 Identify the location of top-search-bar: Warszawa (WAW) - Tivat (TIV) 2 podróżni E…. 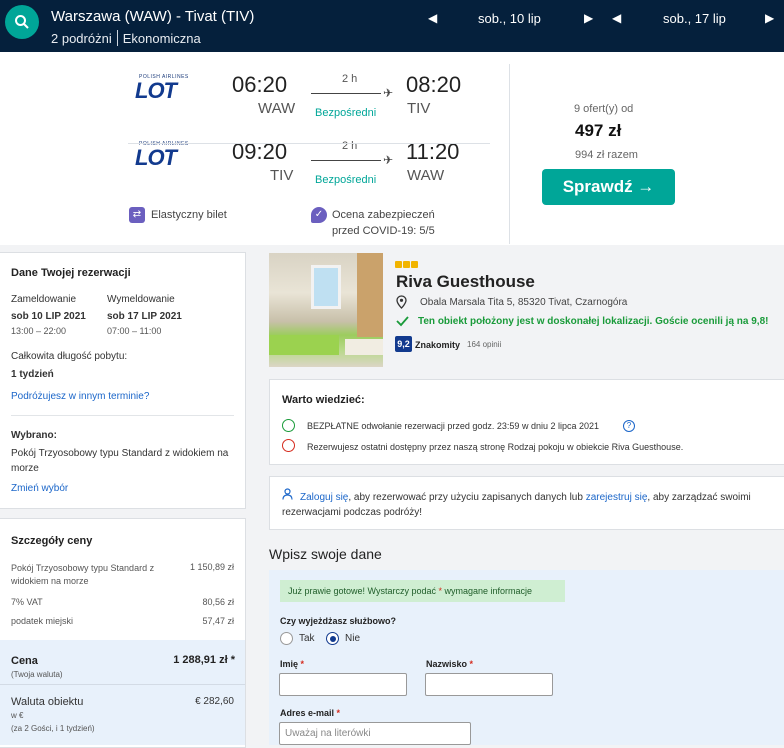
(392, 26).